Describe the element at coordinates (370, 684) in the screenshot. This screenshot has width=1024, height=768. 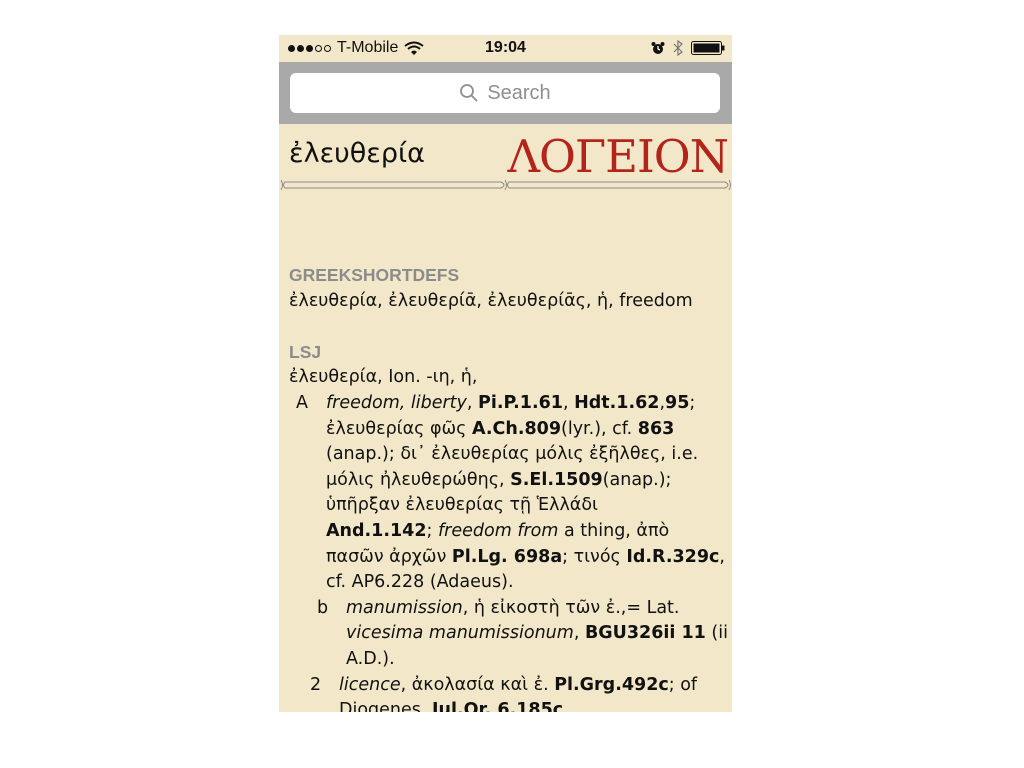
I see `gloss-text: licence` at that location.